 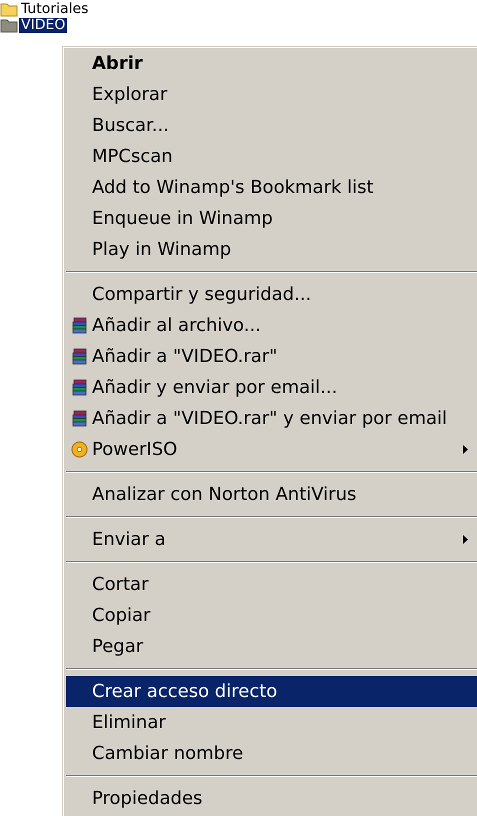 What do you see at coordinates (271, 187) in the screenshot?
I see `menu-item: Add to Winamp's Bookmark list` at bounding box center [271, 187].